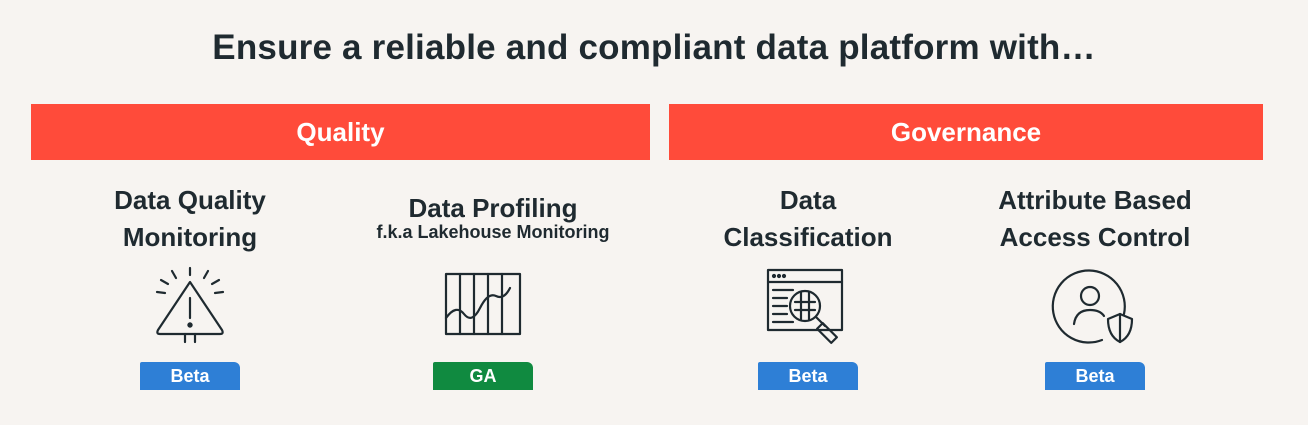  Describe the element at coordinates (966, 132) in the screenshot. I see `governance-category-band: Governance` at that location.